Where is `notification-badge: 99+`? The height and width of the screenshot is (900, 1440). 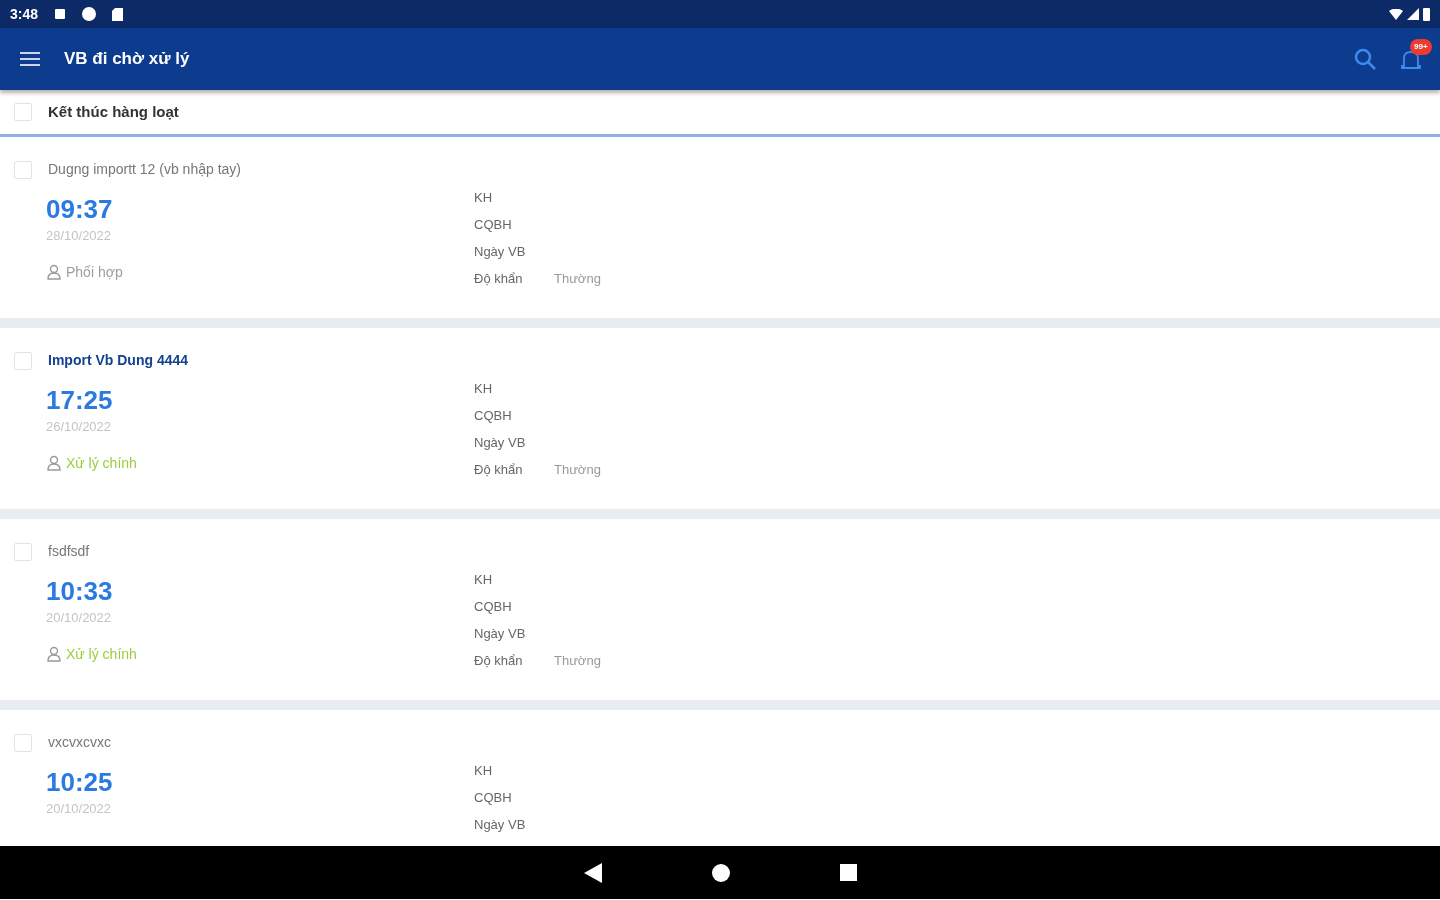 notification-badge: 99+ is located at coordinates (1421, 47).